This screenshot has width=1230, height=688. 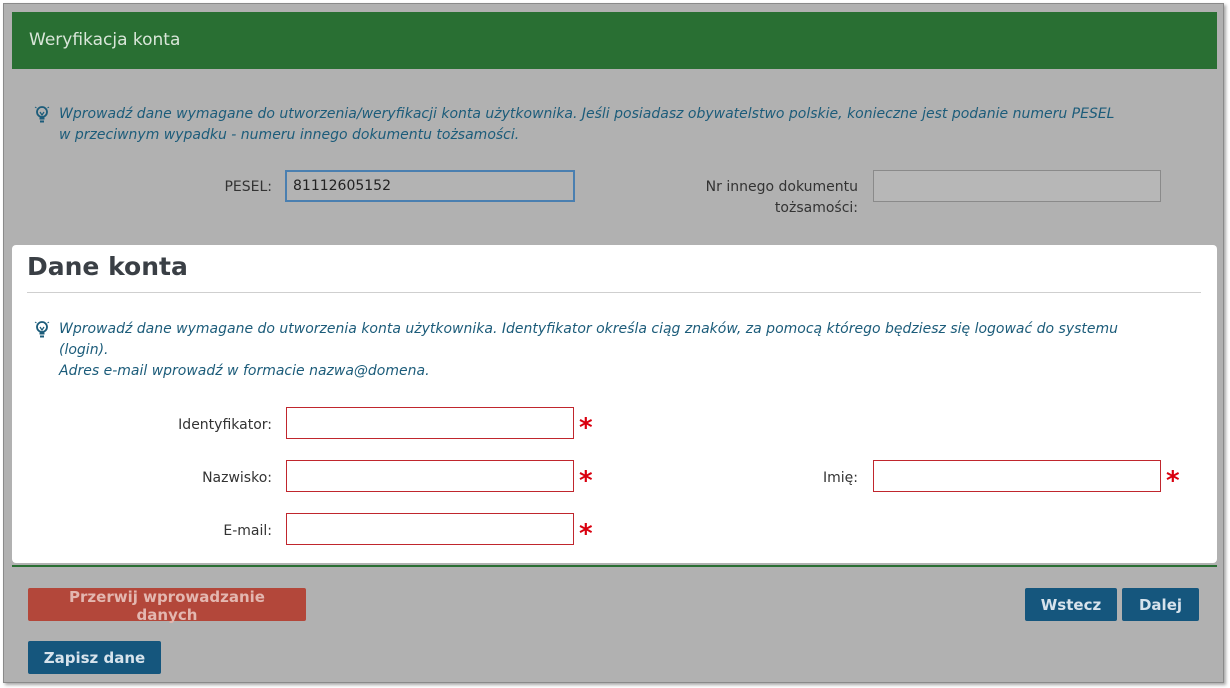 I want to click on pesel-label: PESEL:, so click(x=248, y=187).